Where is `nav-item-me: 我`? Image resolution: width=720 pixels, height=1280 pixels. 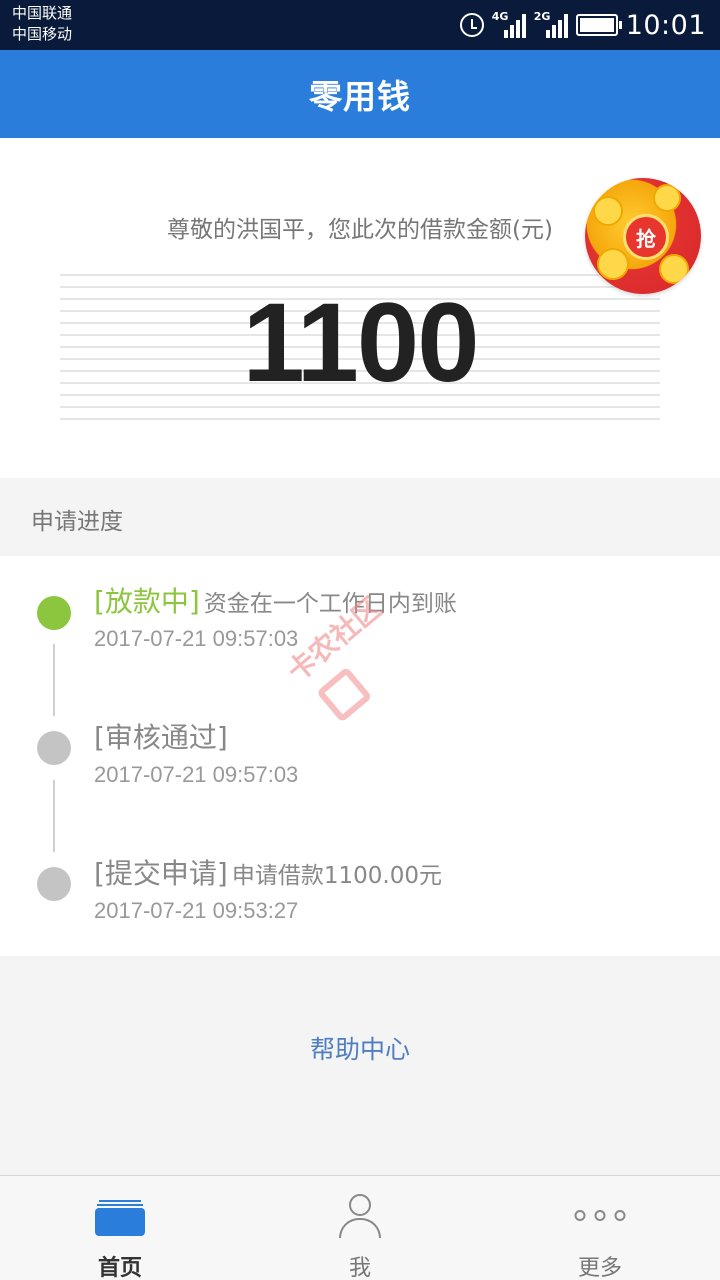 nav-item-me: 我 is located at coordinates (360, 1228).